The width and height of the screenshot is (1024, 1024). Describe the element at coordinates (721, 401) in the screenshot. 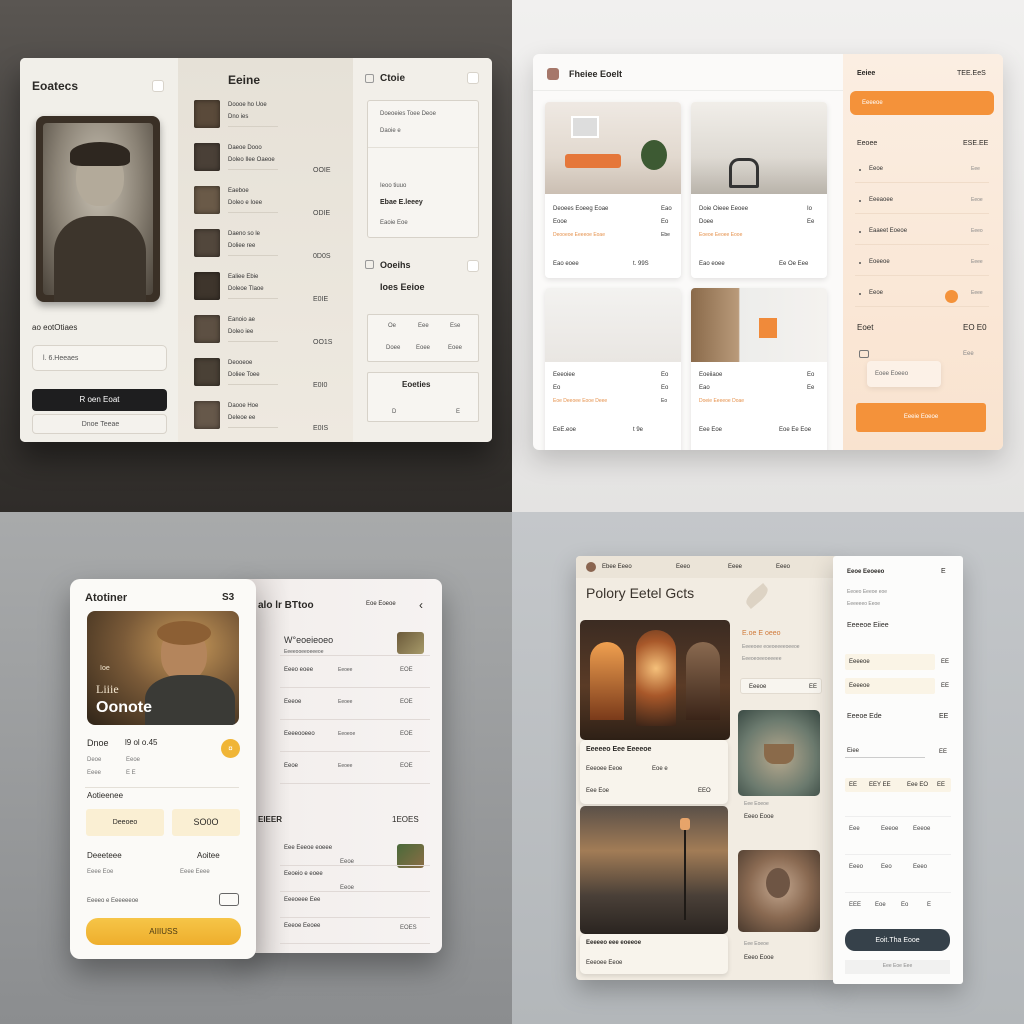

I see `card-link: Doeie Eeeeoe Doae` at that location.